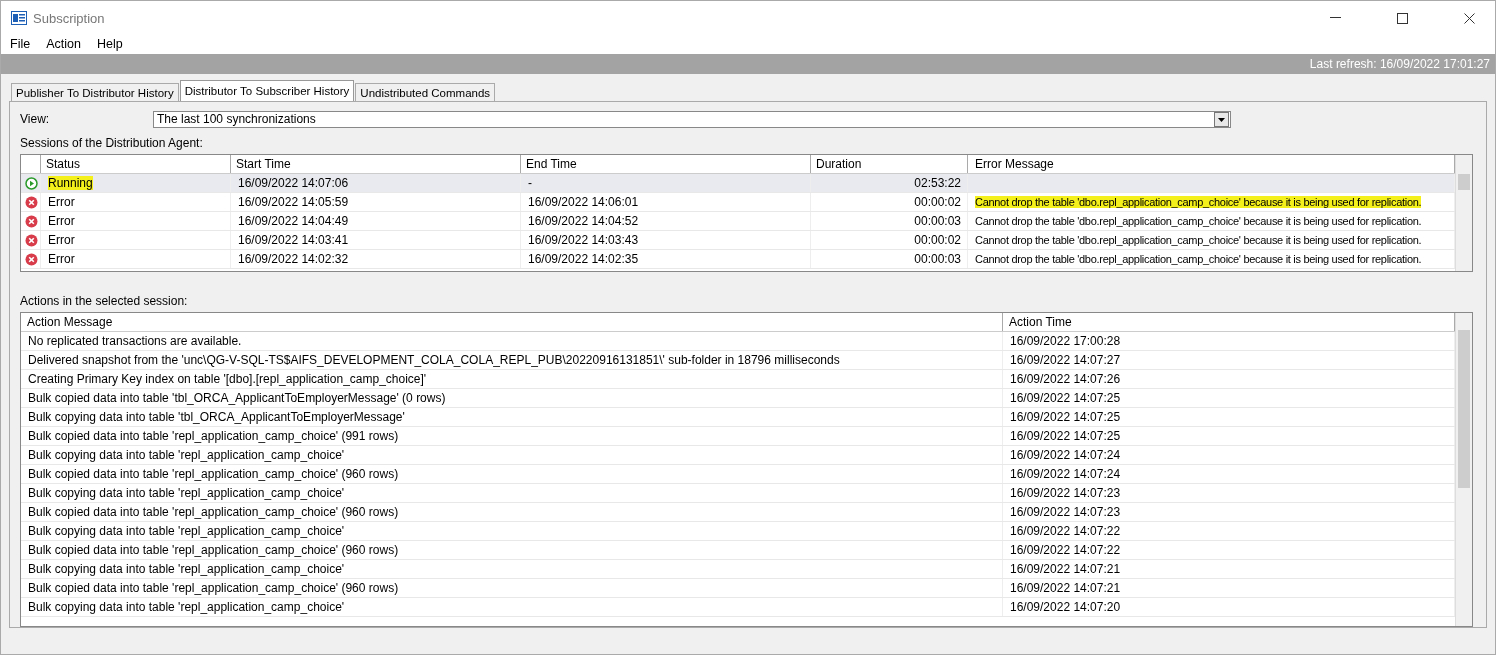 This screenshot has height=655, width=1496. Describe the element at coordinates (889, 164) in the screenshot. I see `column-header: Duration` at that location.